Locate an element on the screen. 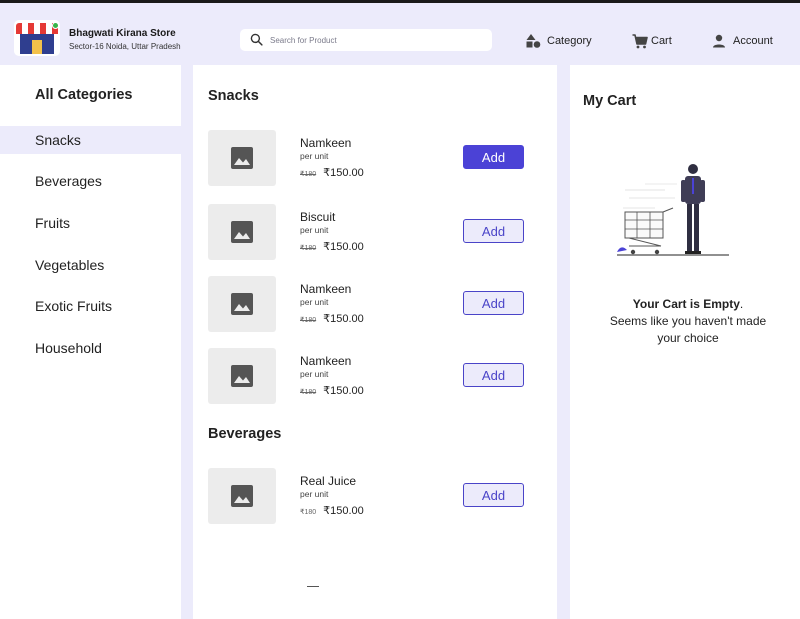  section-title: Beverages is located at coordinates (245, 434).